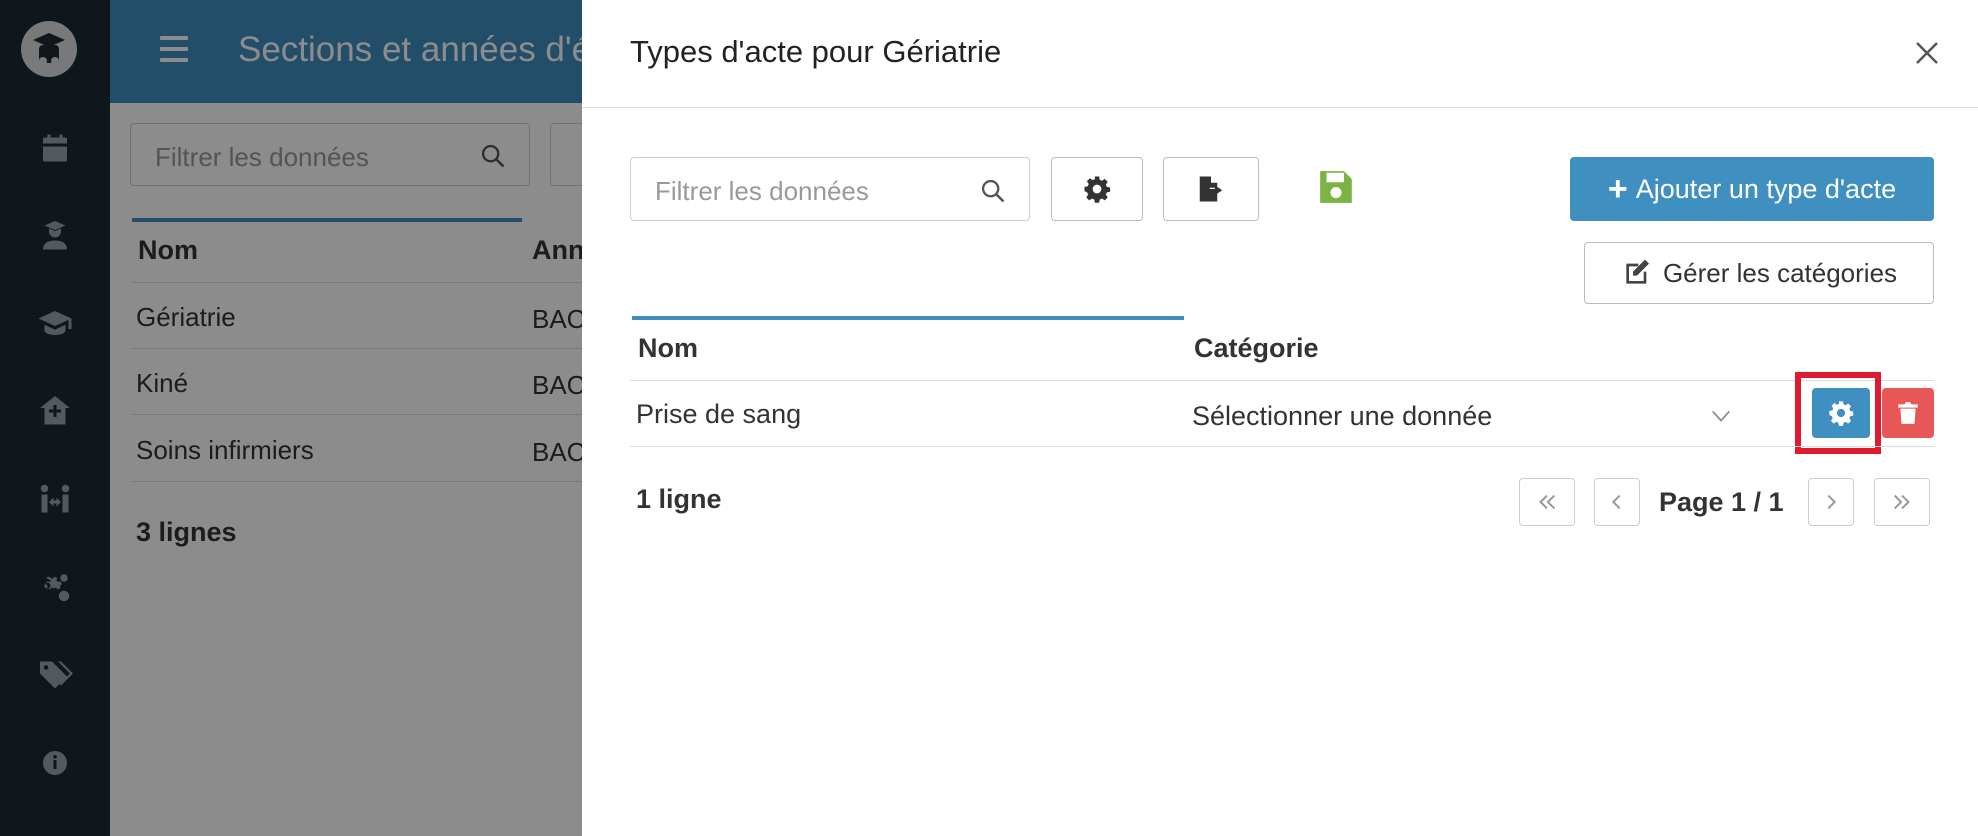  Describe the element at coordinates (908, 318) in the screenshot. I see `column-underline` at that location.